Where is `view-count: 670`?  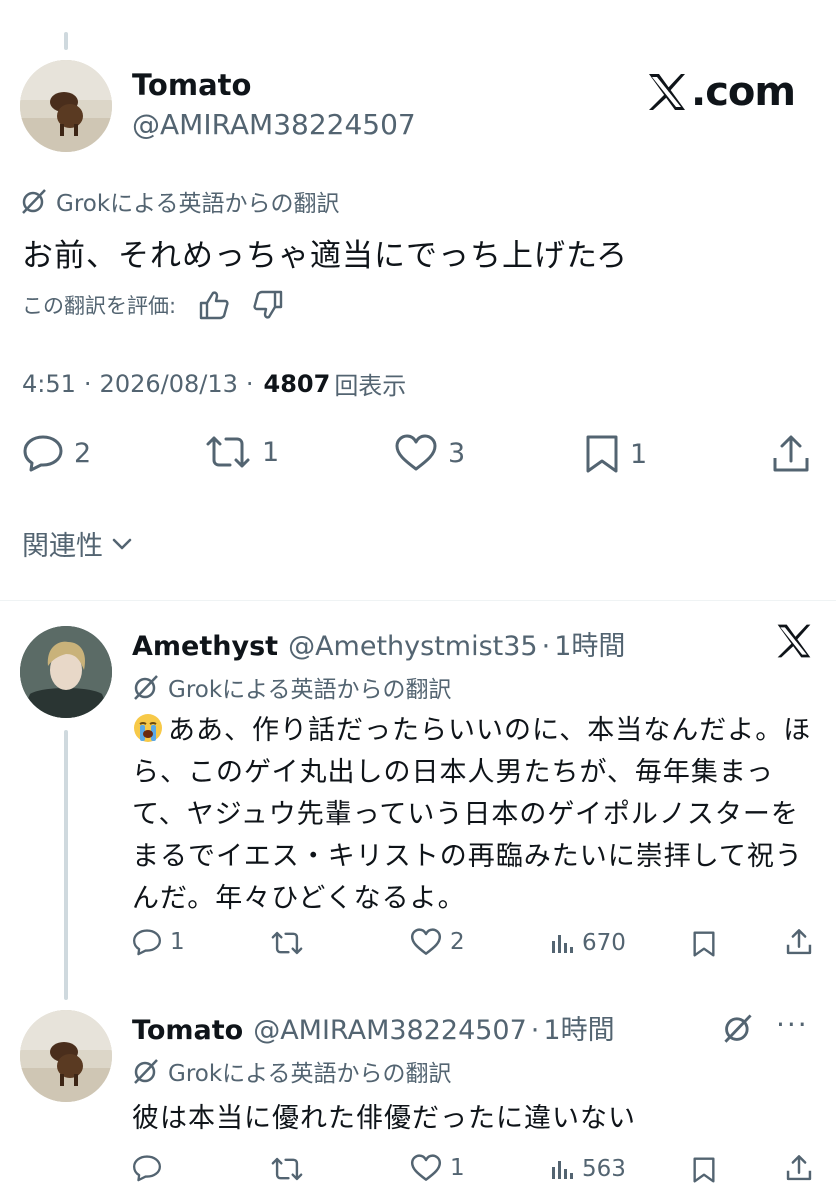 view-count: 670 is located at coordinates (604, 943).